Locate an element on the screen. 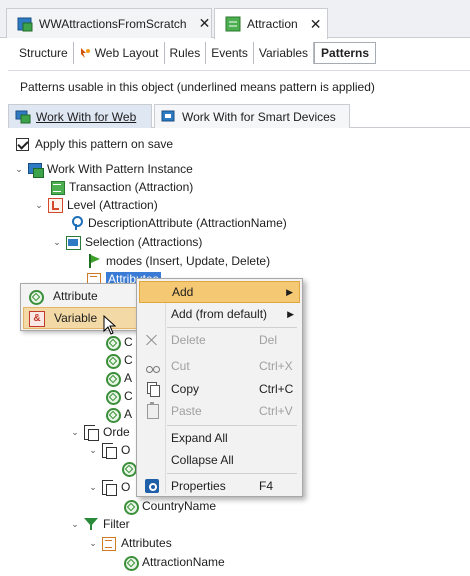  tree-node-label: Level (Attraction) is located at coordinates (112, 205).